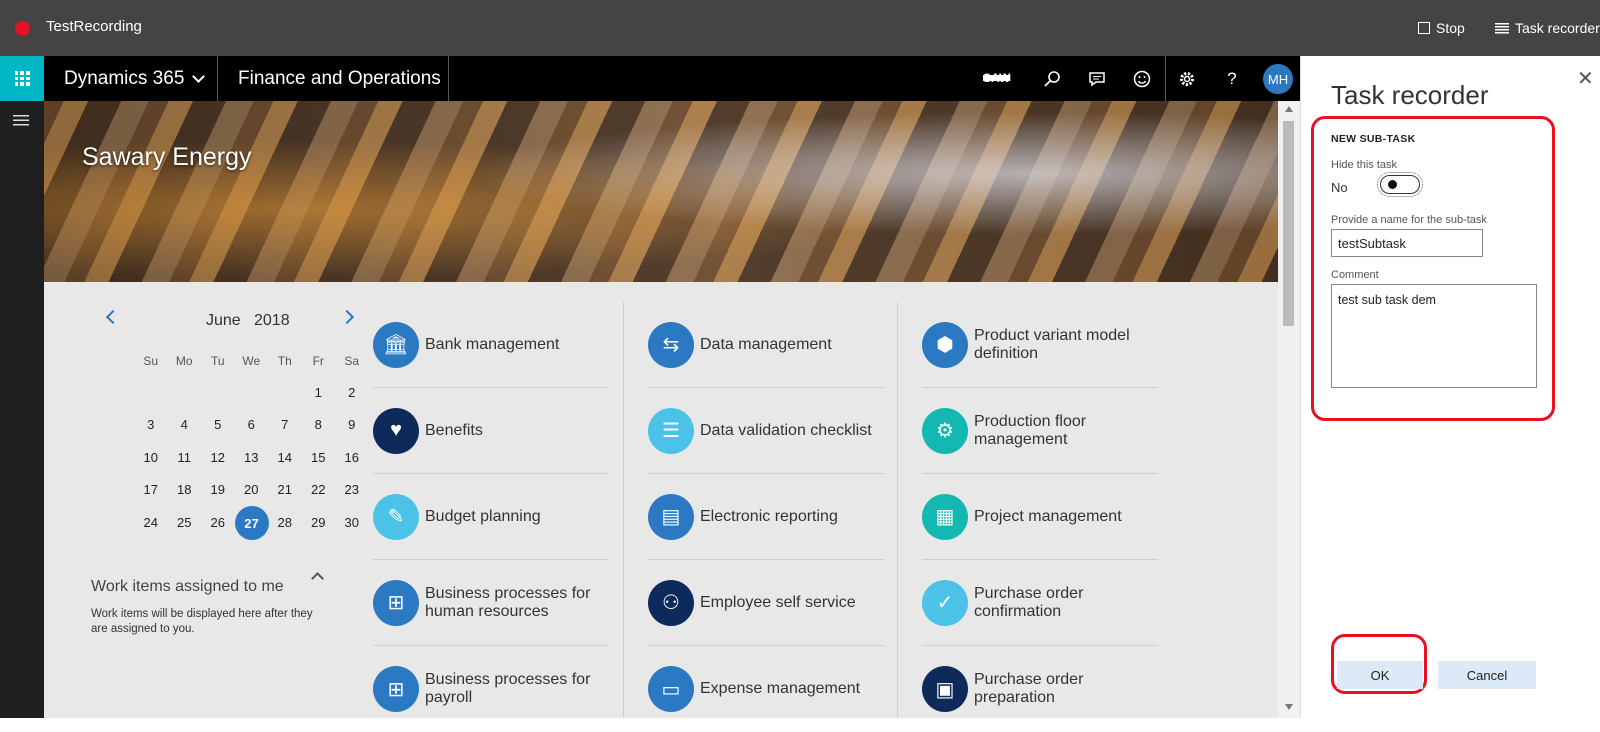 Image resolution: width=1600 pixels, height=732 pixels. Describe the element at coordinates (1040, 431) in the screenshot. I see `workspace-tile: ⚙ Production floor management` at that location.